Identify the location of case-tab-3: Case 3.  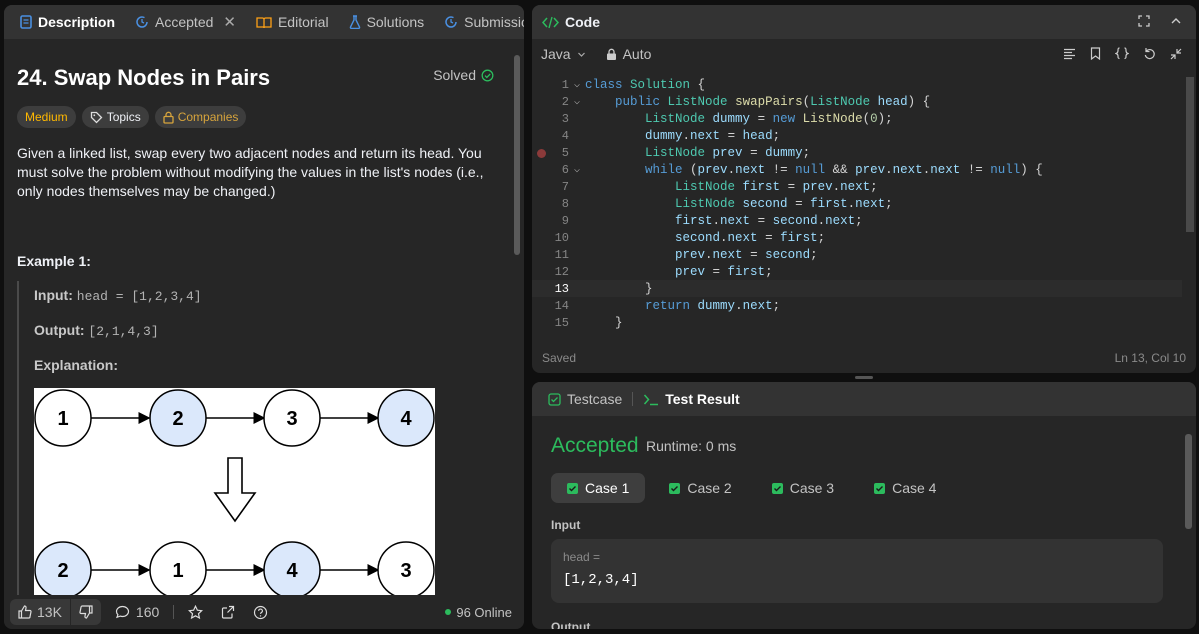
(803, 488).